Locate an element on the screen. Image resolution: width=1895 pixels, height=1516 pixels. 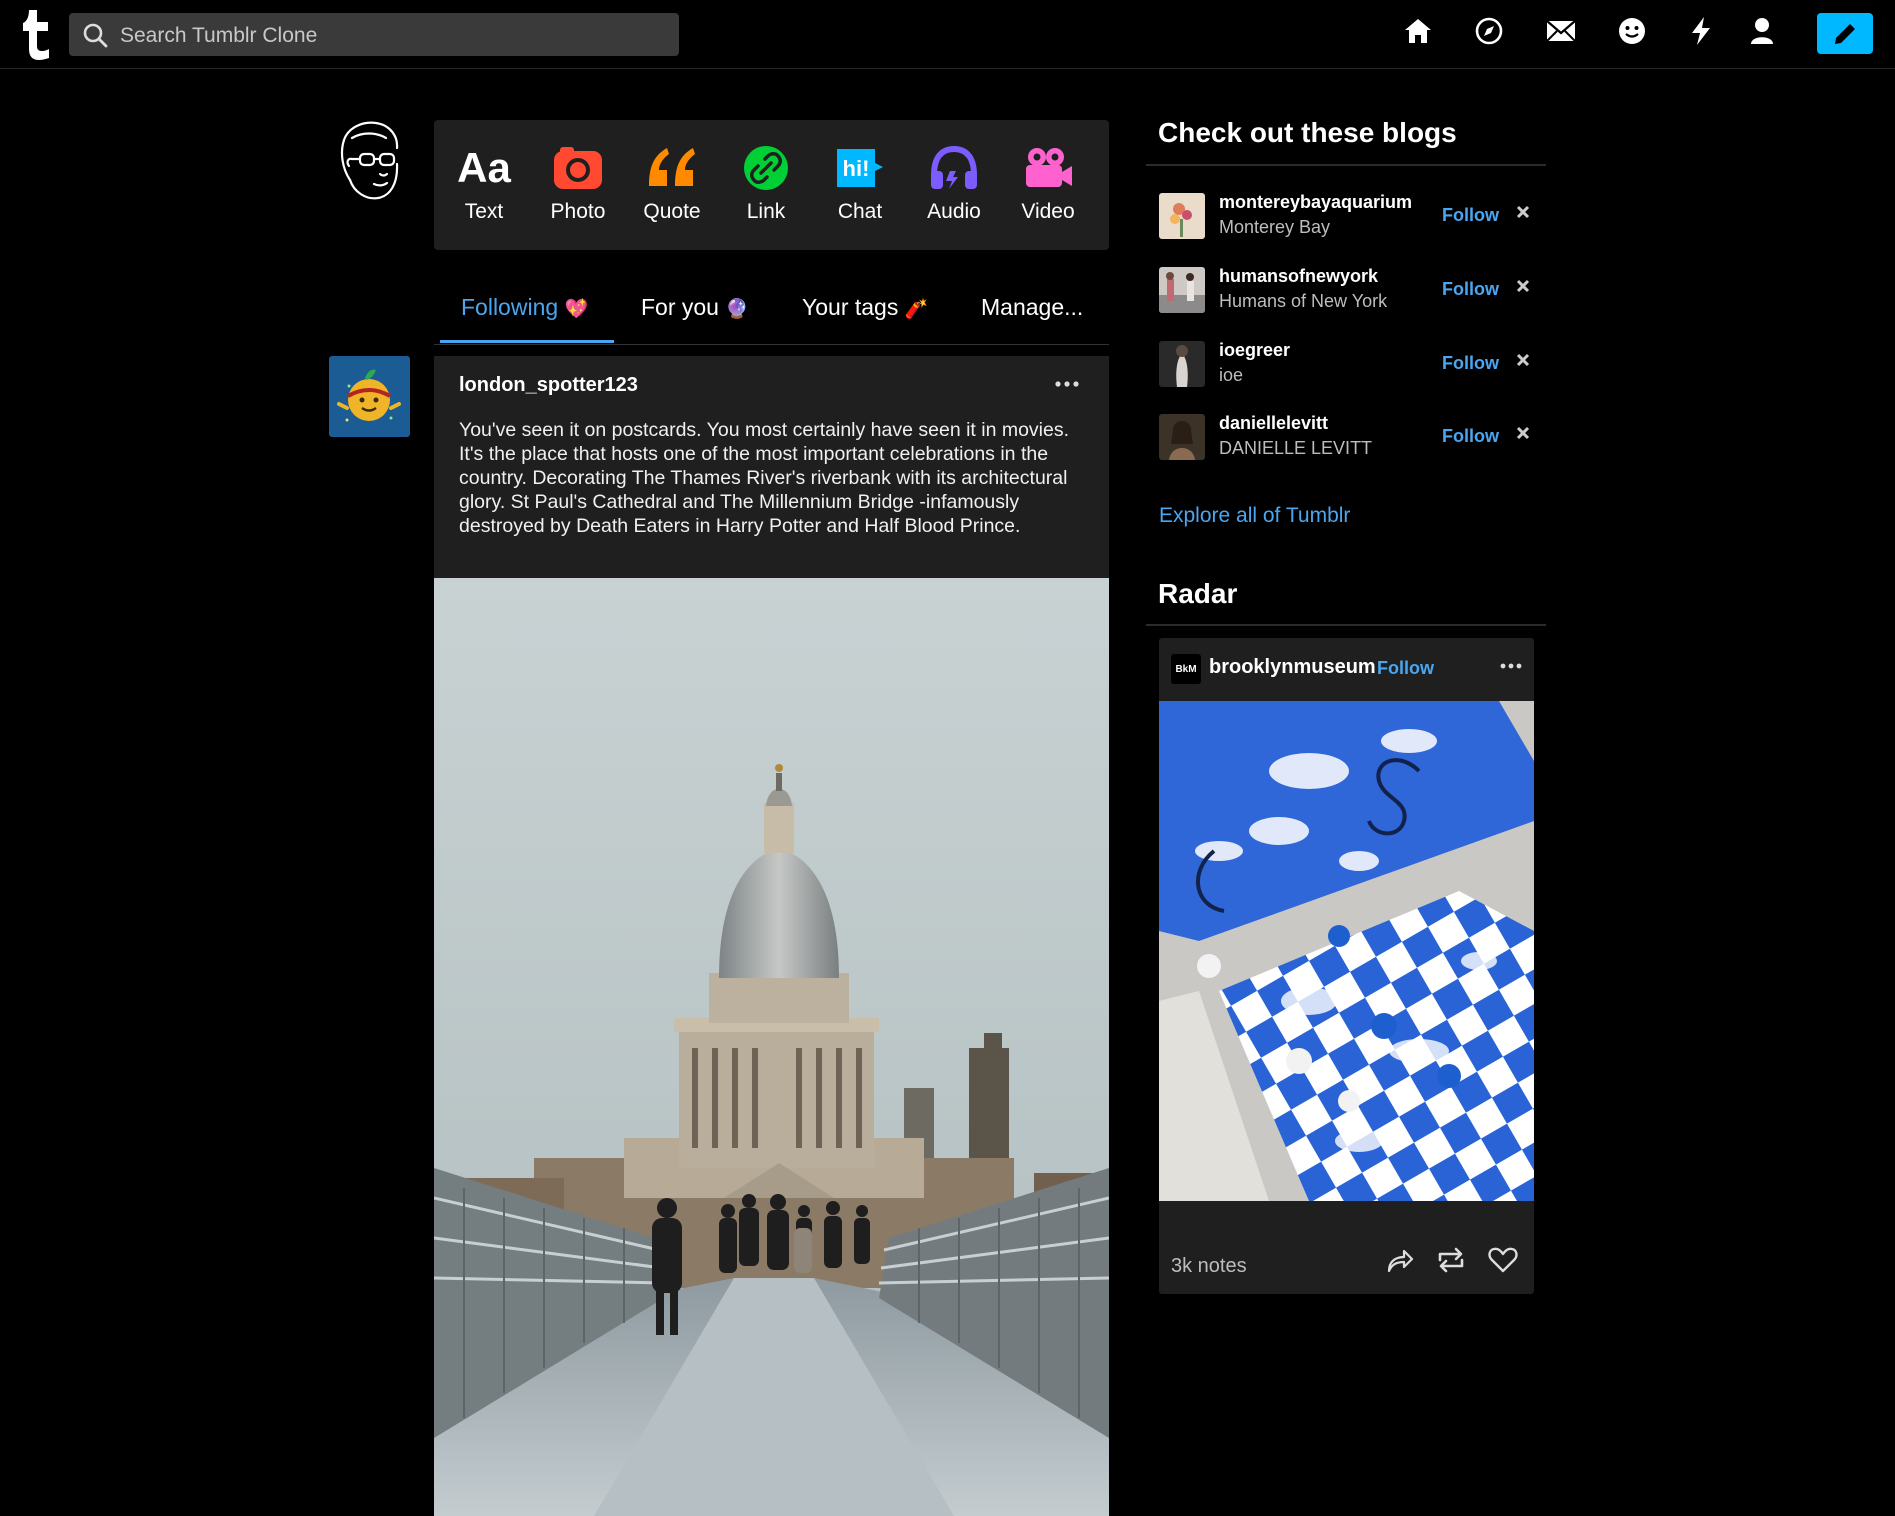
link-icon is located at coordinates (766, 168).